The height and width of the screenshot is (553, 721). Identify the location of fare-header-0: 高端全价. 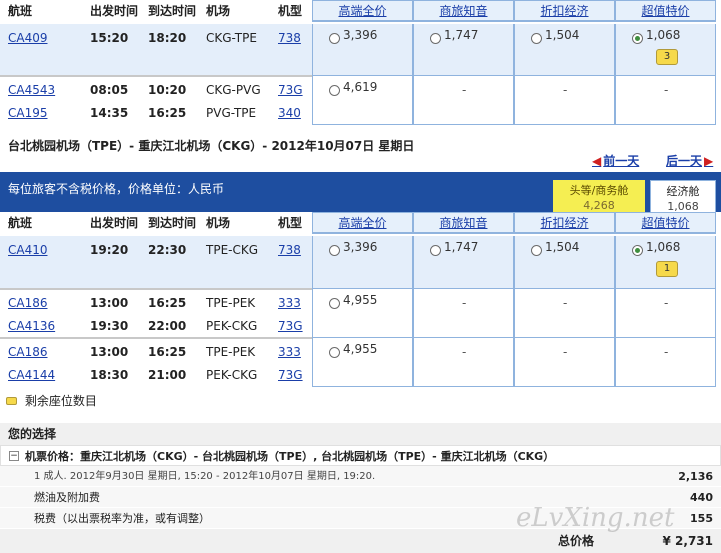
(362, 223).